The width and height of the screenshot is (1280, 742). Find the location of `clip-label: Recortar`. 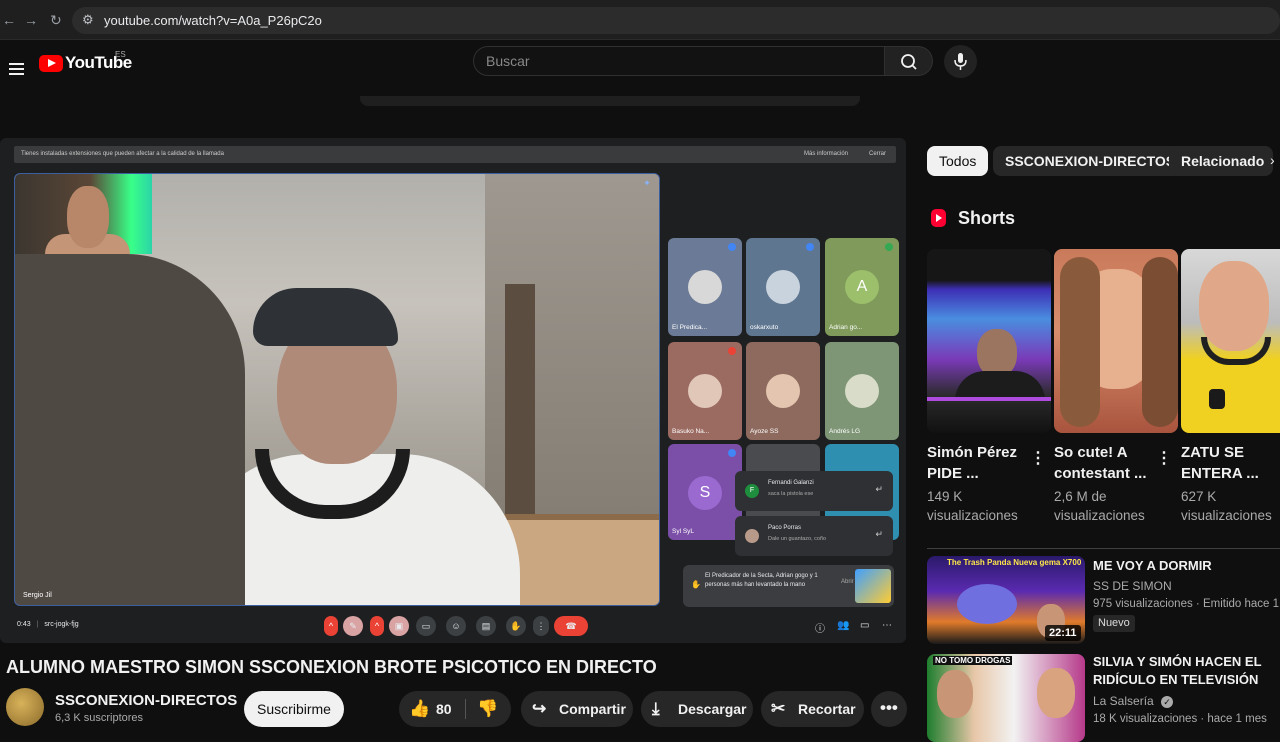

clip-label: Recortar is located at coordinates (827, 709).